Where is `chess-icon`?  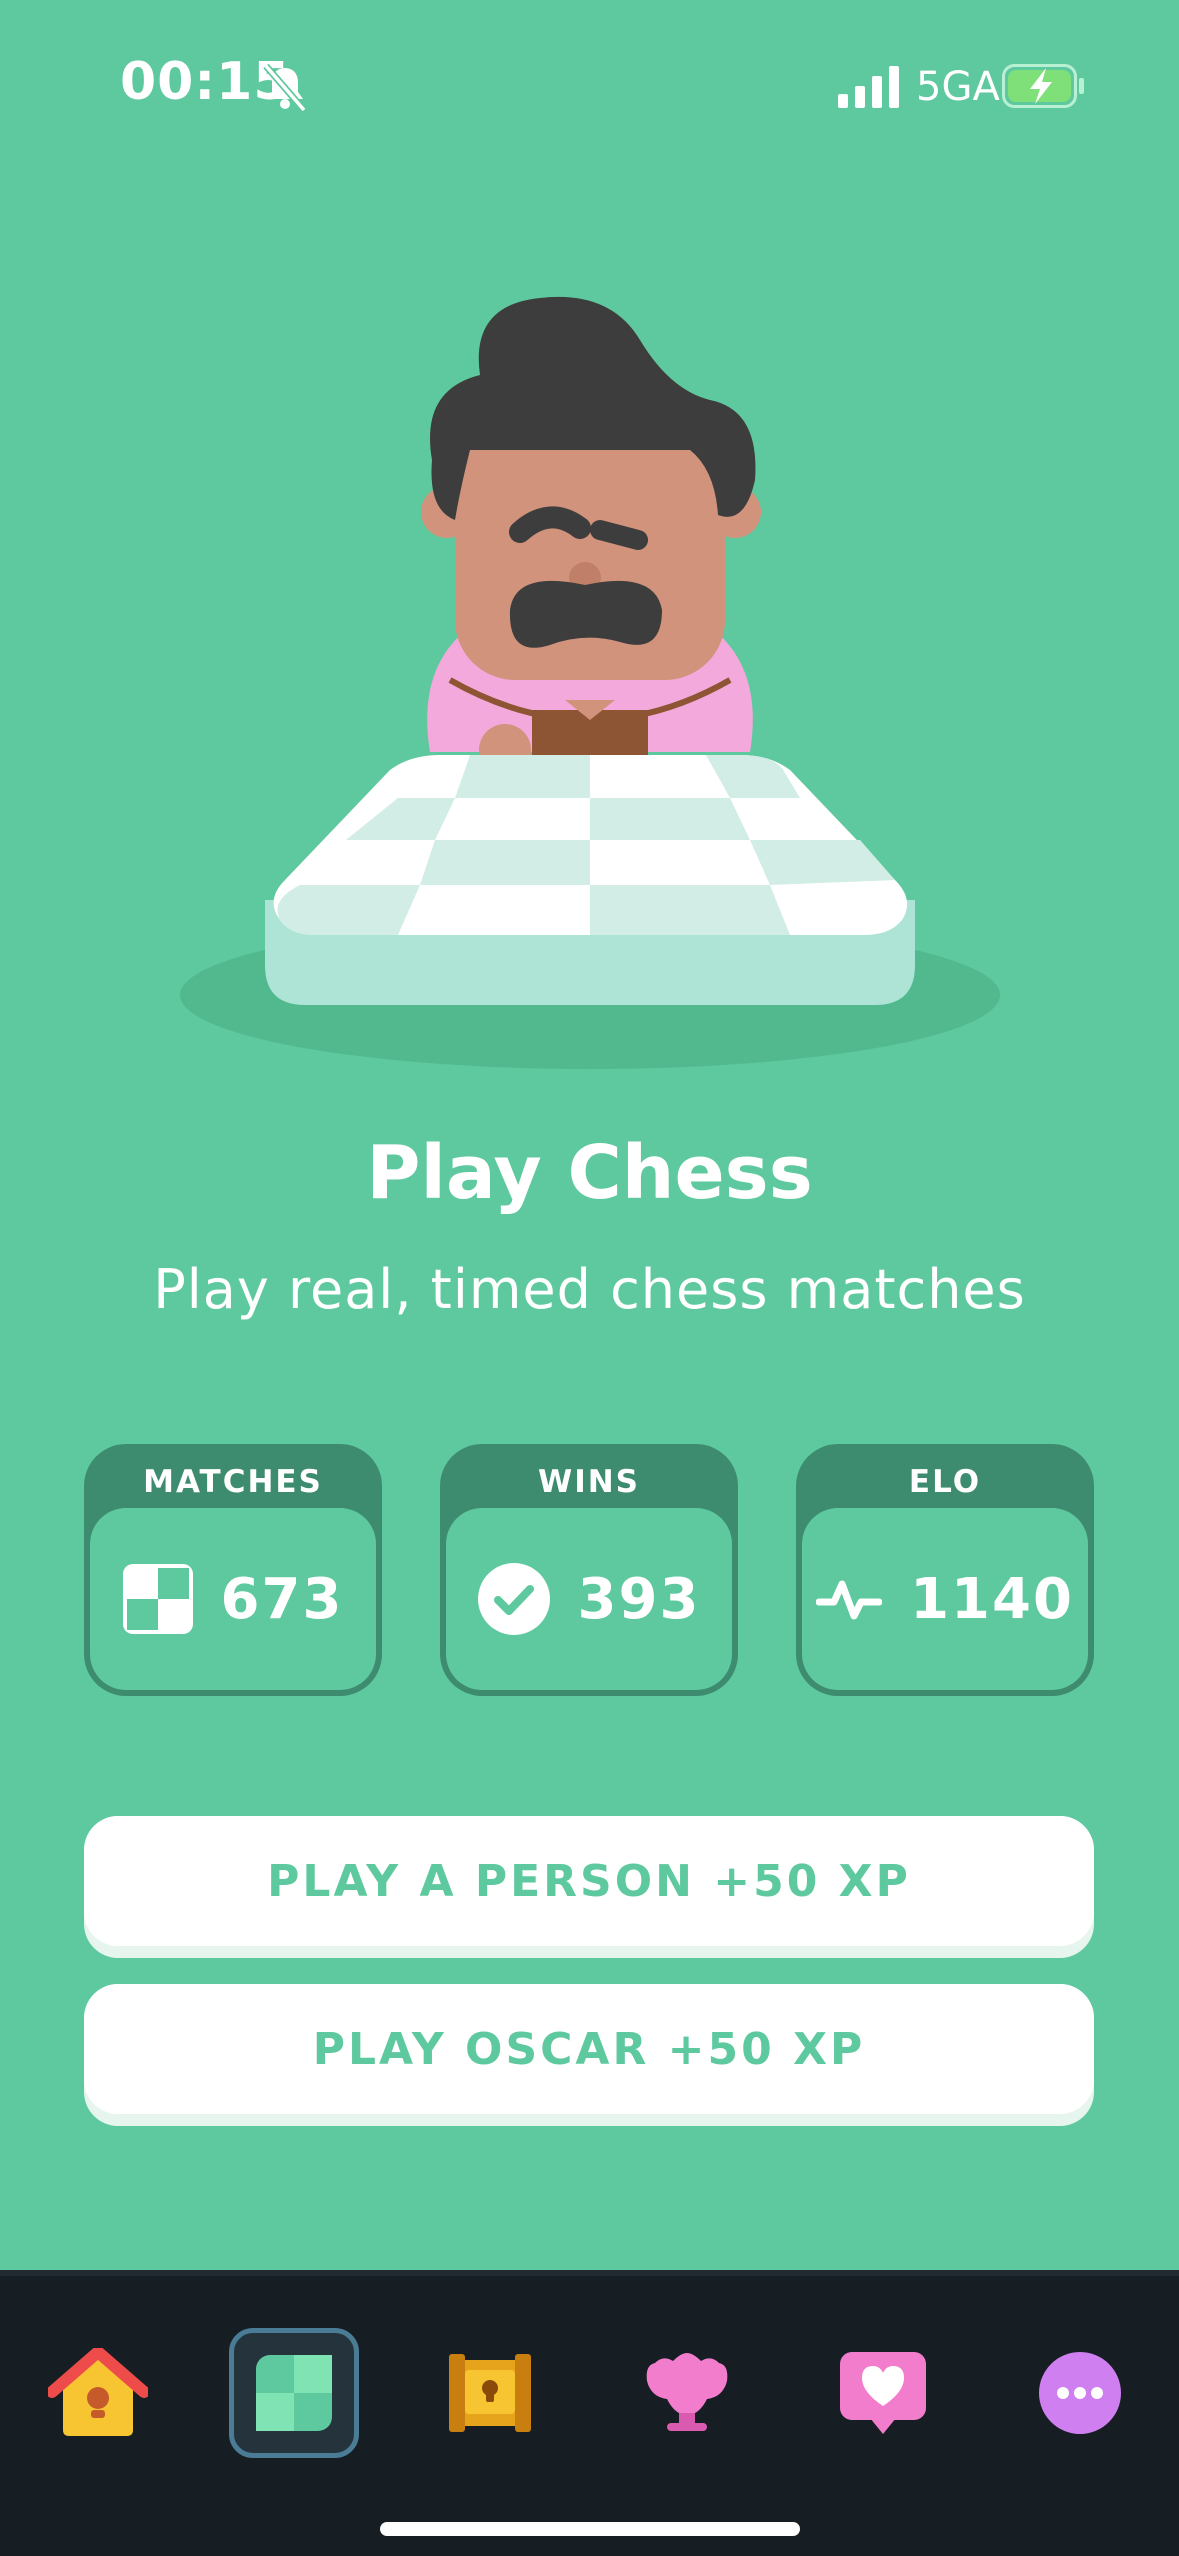
chess-icon is located at coordinates (294, 2393).